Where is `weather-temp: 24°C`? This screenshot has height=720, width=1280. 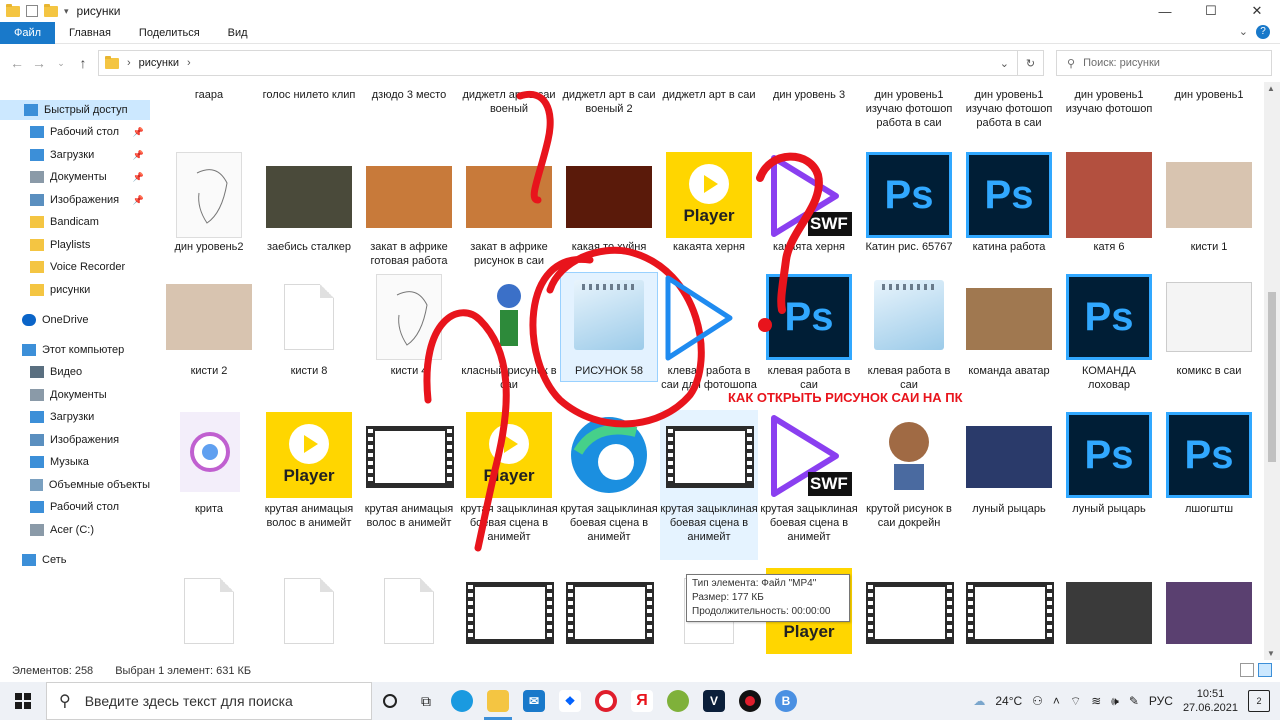
weather-temp: 24°C is located at coordinates (1008, 701).